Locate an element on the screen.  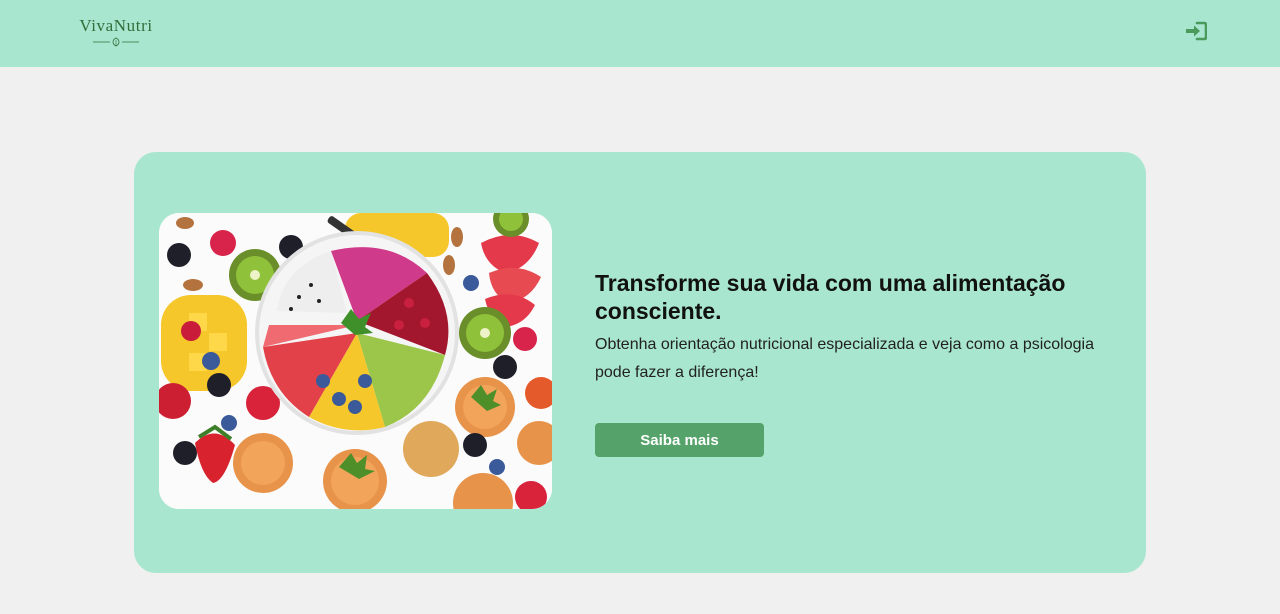
logo-text: VivaNutri is located at coordinates (116, 25).